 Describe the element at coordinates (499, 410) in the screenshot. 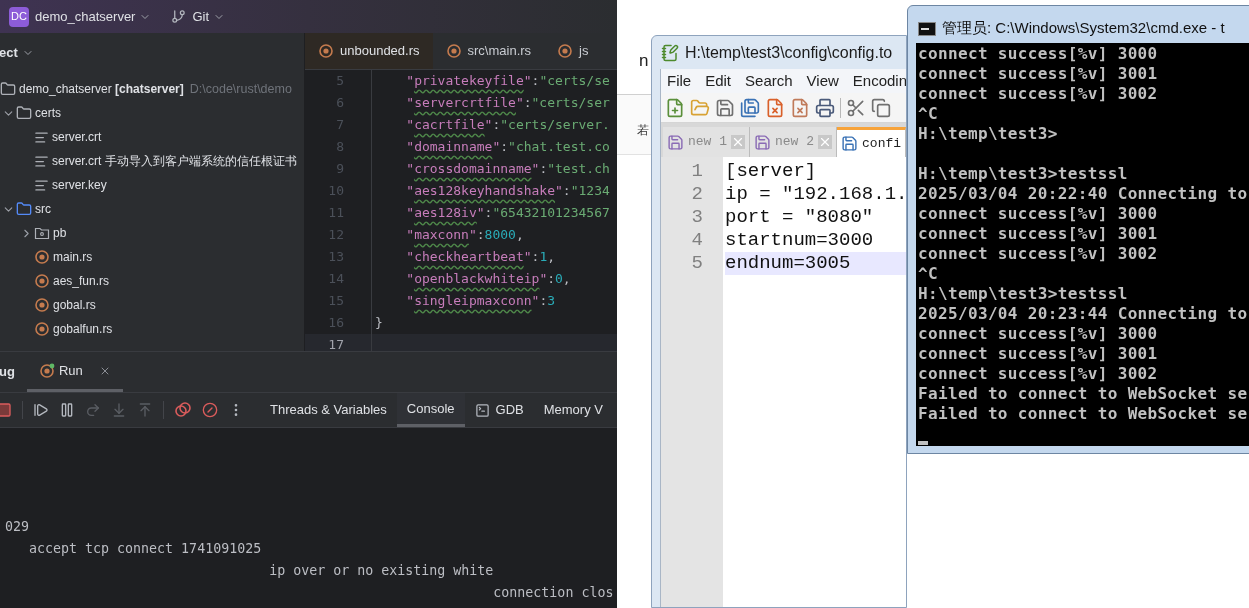

I see `debug-tab: GDB` at that location.